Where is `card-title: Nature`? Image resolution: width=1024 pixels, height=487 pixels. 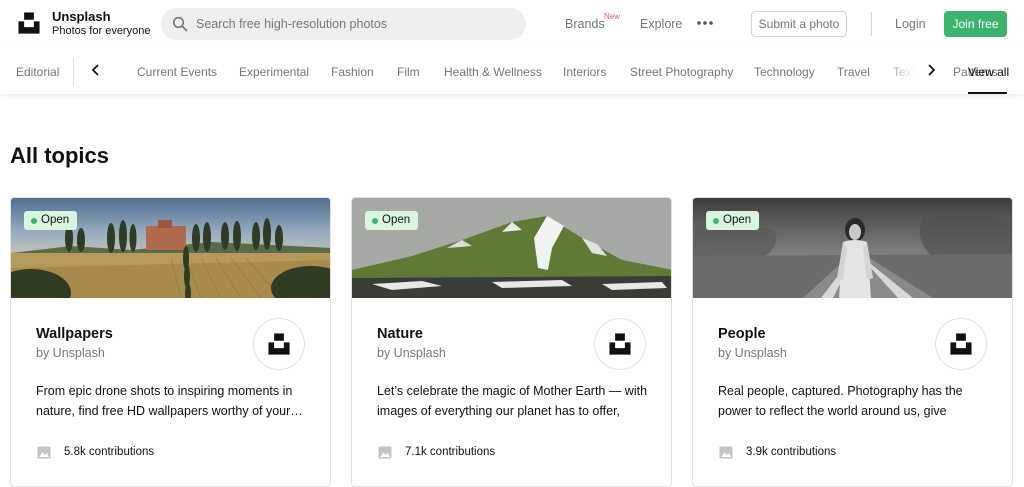 card-title: Nature is located at coordinates (400, 334).